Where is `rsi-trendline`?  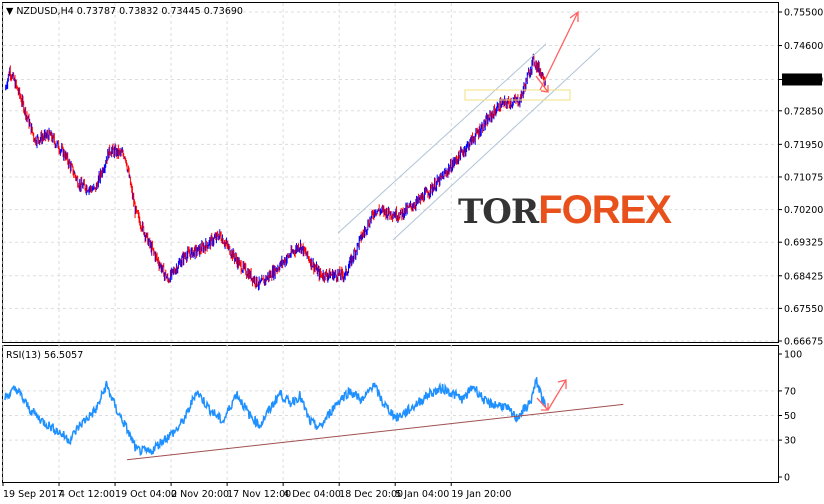 rsi-trendline is located at coordinates (375, 432).